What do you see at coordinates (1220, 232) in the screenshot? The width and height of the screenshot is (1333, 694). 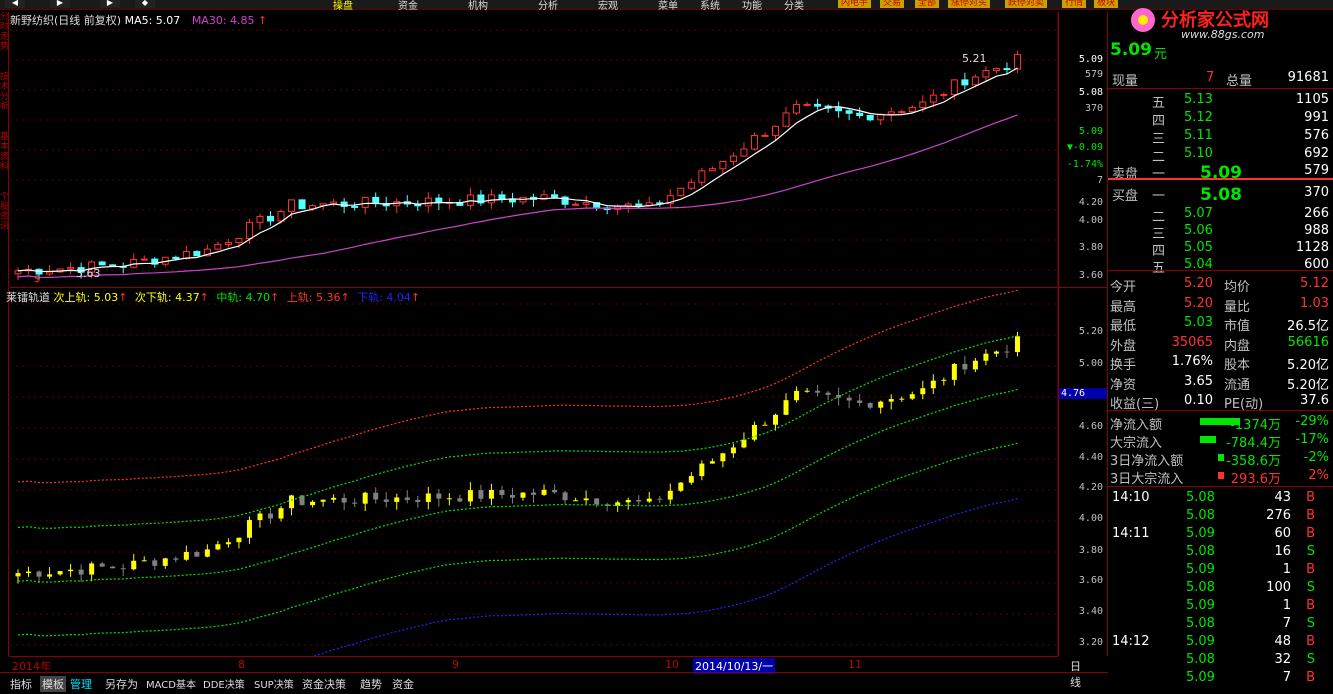 I see `bid-row: 三 5.06 988` at bounding box center [1220, 232].